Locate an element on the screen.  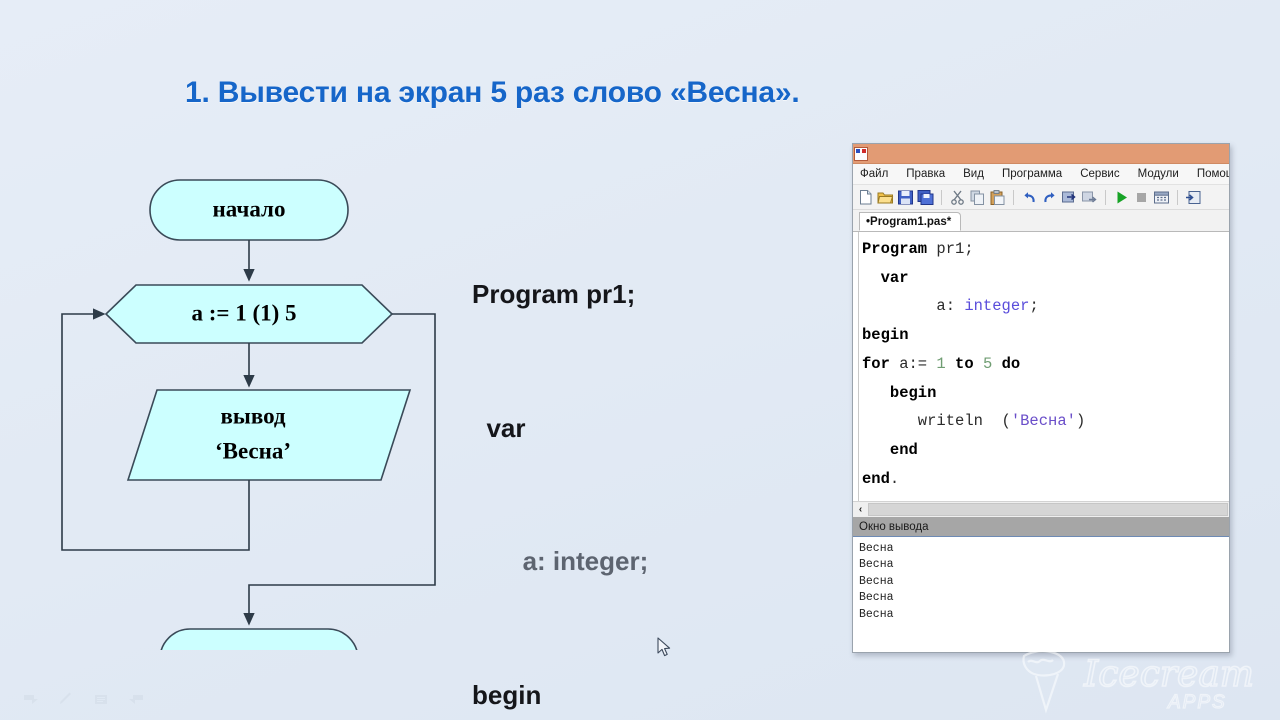
code-token: do is located at coordinates (1011, 363).